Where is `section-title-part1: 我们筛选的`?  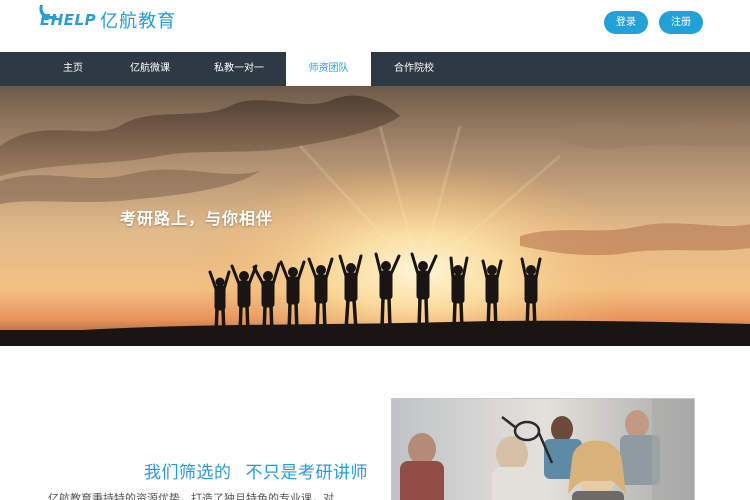
section-title-part1: 我们筛选的 is located at coordinates (188, 473).